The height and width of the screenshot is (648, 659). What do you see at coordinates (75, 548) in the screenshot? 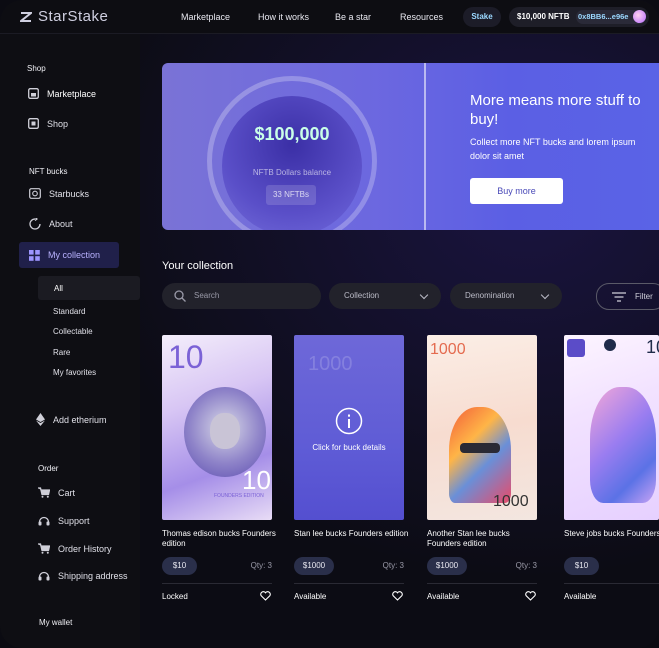
I see `sidebar-item-order-history: Order History` at bounding box center [75, 548].